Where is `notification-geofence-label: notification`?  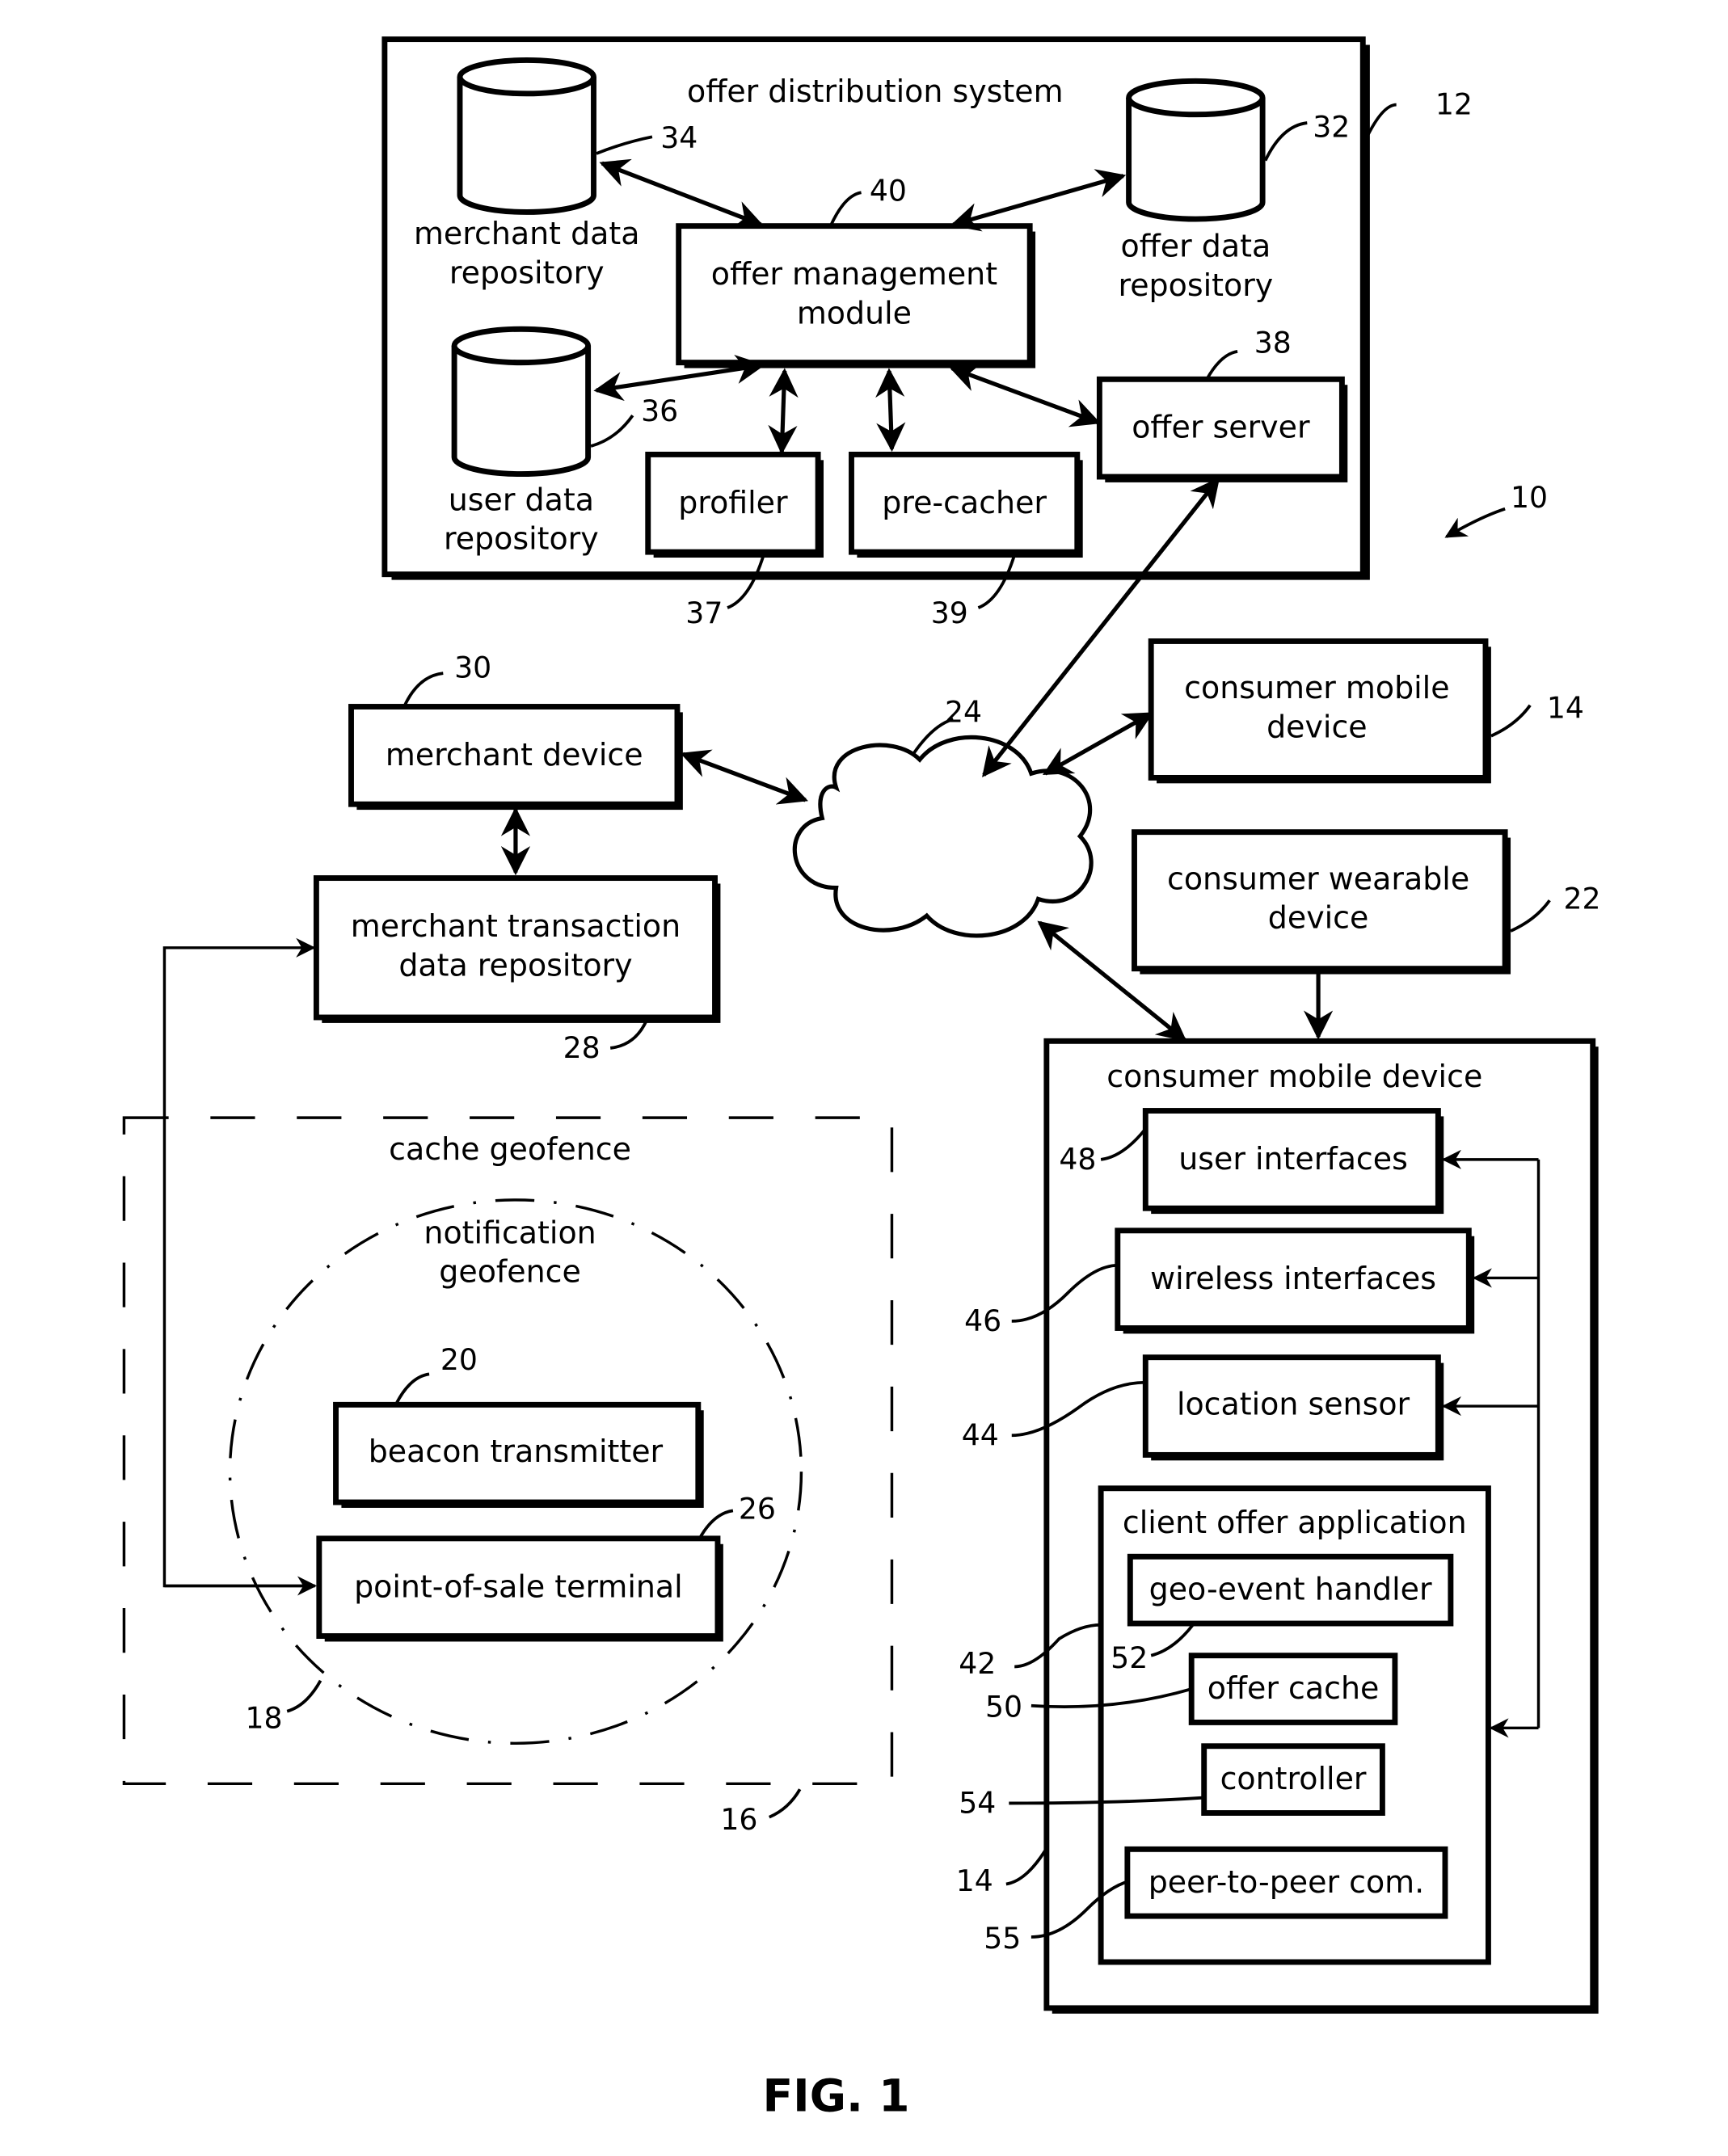
notification-geofence-label: notification is located at coordinates (510, 1232).